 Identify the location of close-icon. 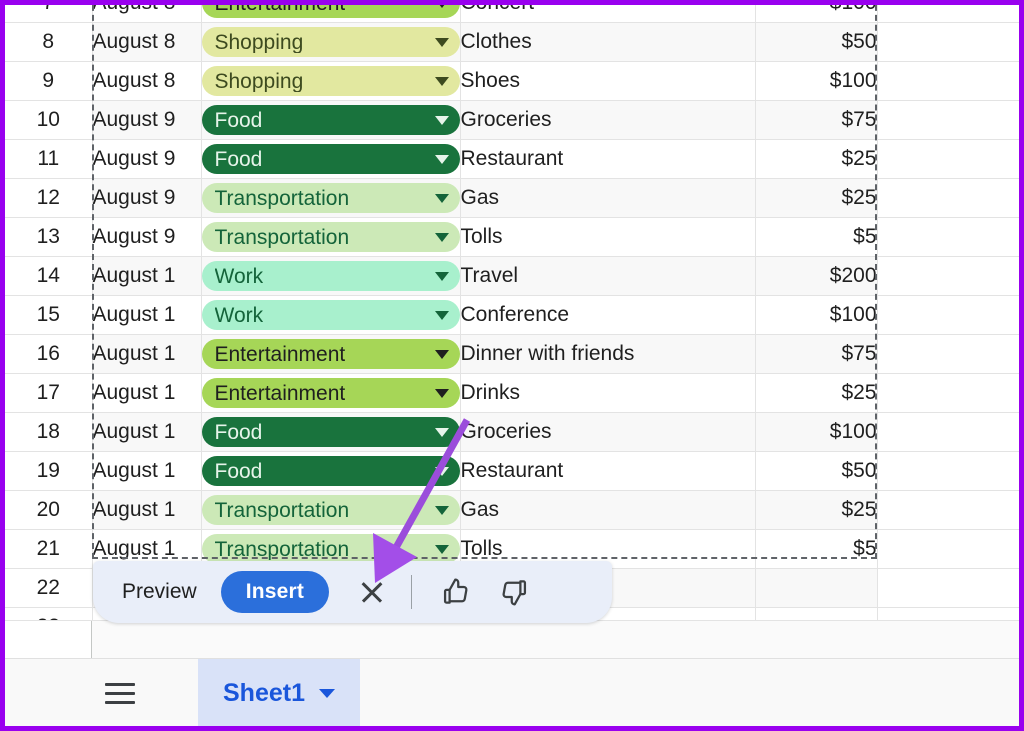
(372, 592).